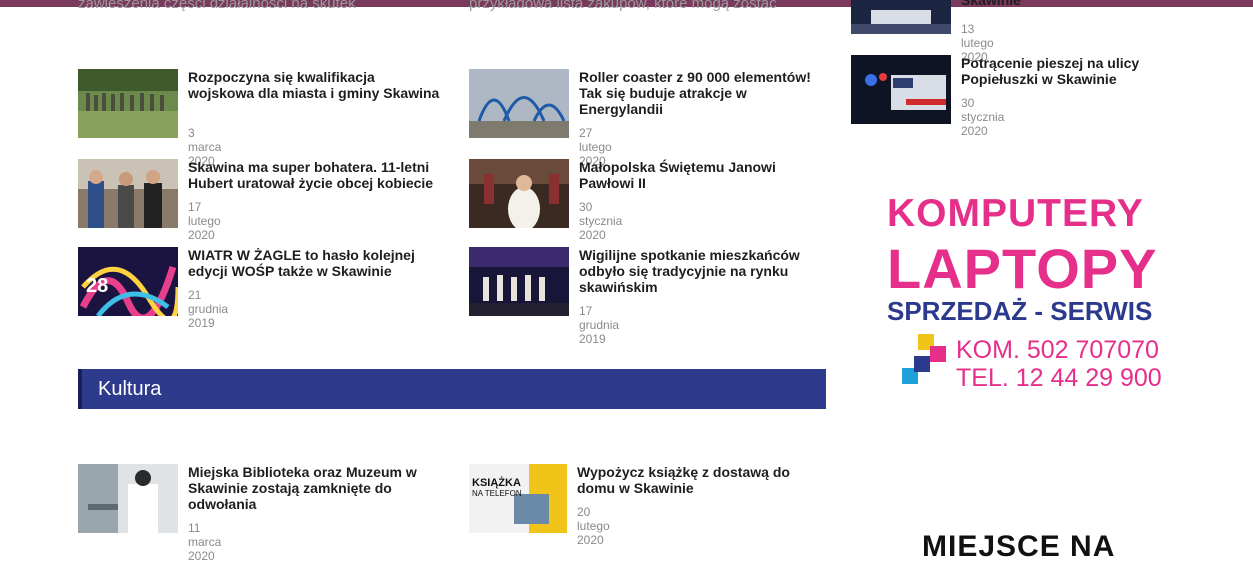  I want to click on news-title: Małopolska Świętemu Janowi Pawłowi II, so click(699, 175).